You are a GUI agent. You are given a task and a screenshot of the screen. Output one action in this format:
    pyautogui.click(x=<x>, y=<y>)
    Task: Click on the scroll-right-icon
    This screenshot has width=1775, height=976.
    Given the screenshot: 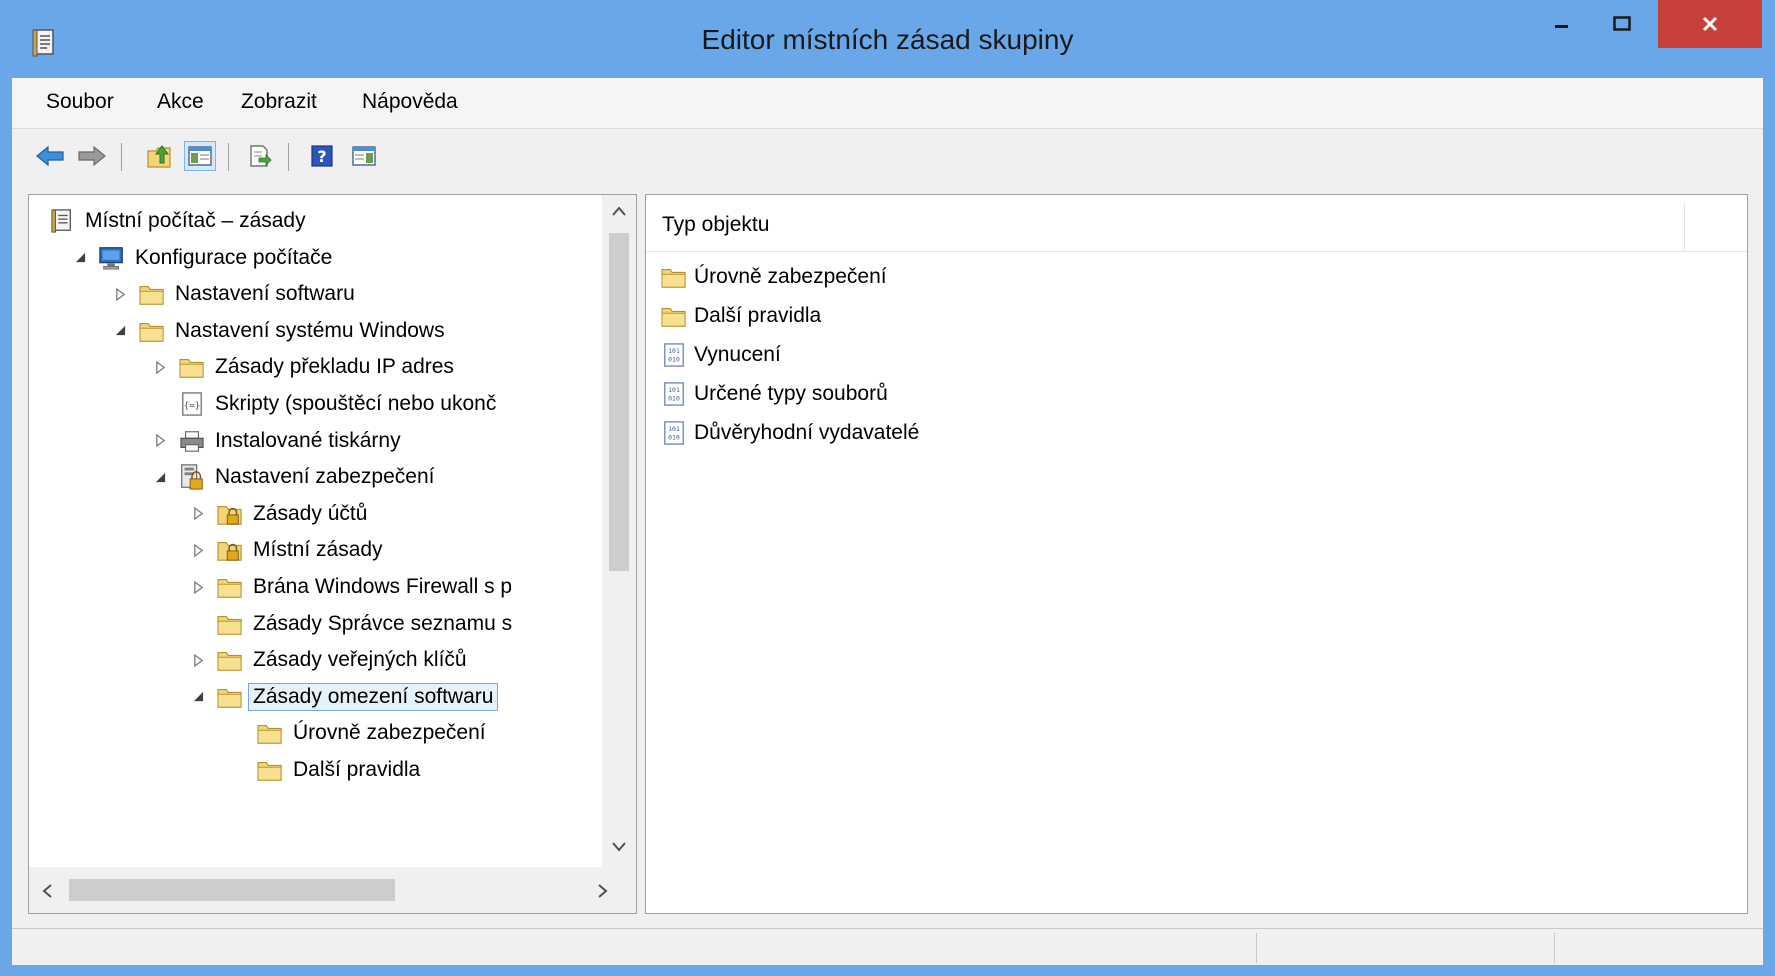 What is the action you would take?
    pyautogui.click(x=603, y=891)
    